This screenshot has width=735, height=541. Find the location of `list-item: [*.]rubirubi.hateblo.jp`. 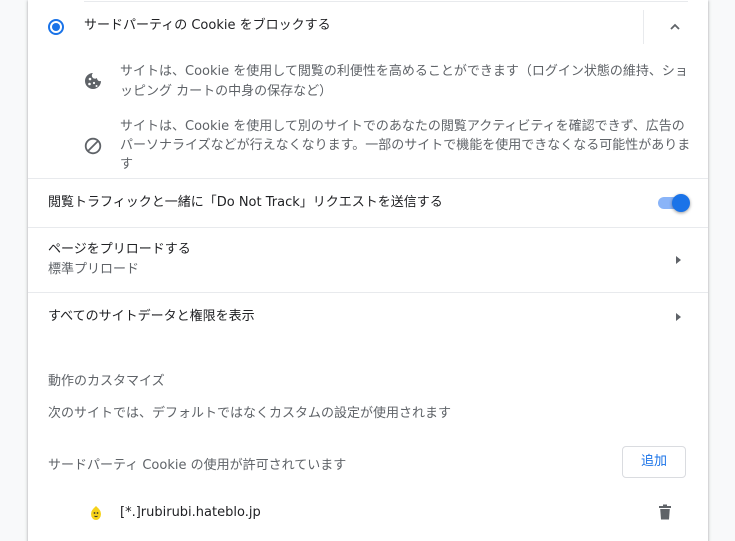

list-item: [*.]rubirubi.hateblo.jp is located at coordinates (368, 513).